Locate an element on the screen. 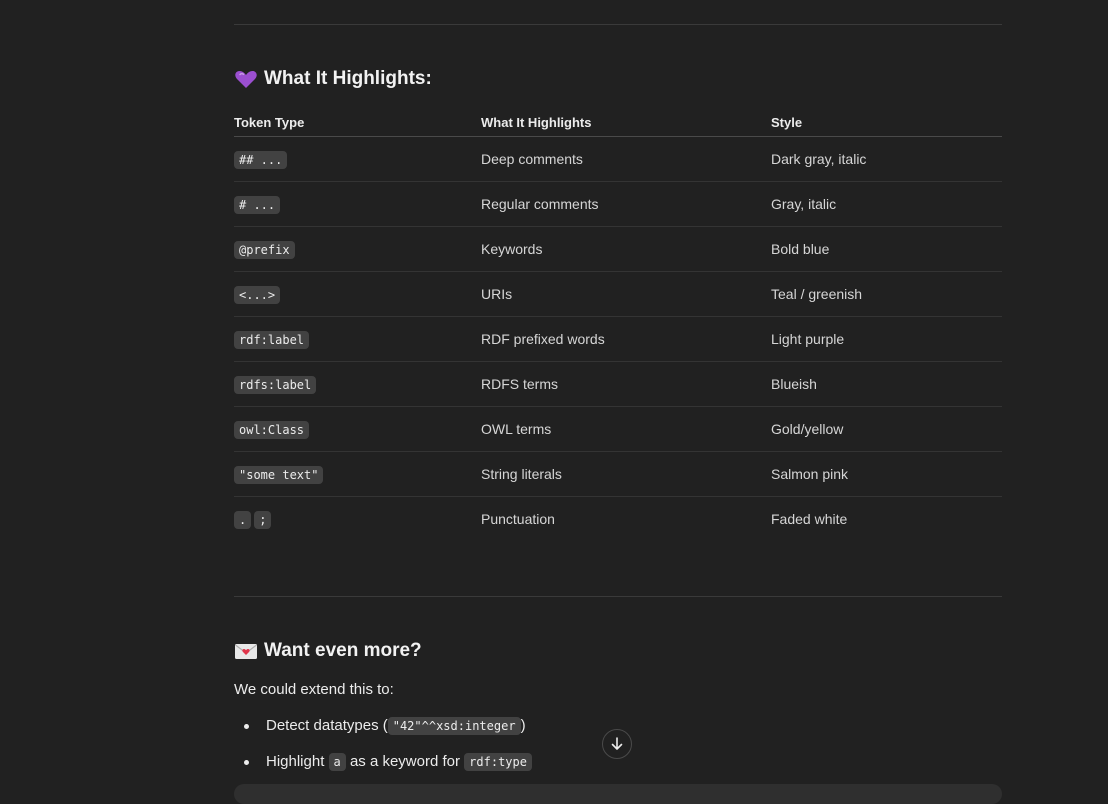  style-cell: Bold blue is located at coordinates (886, 249).